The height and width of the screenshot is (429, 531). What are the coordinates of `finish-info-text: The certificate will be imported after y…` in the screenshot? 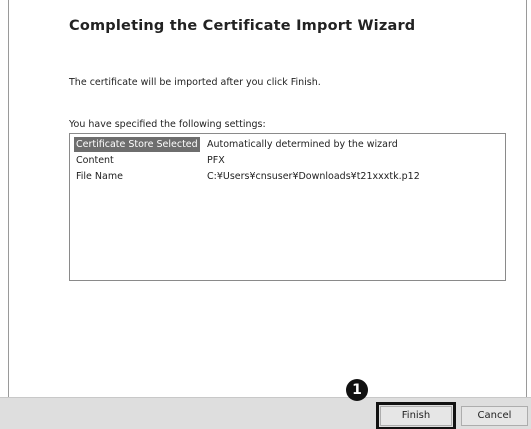 It's located at (195, 82).